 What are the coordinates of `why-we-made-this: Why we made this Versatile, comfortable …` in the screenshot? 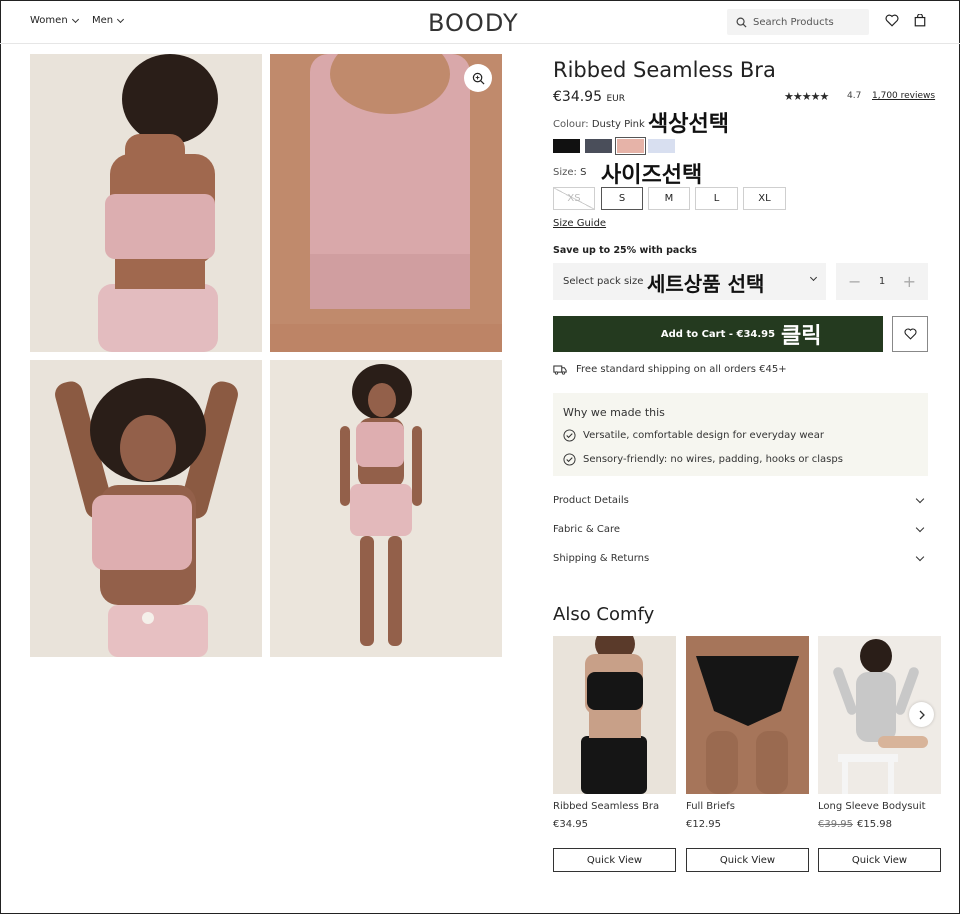 It's located at (740, 434).